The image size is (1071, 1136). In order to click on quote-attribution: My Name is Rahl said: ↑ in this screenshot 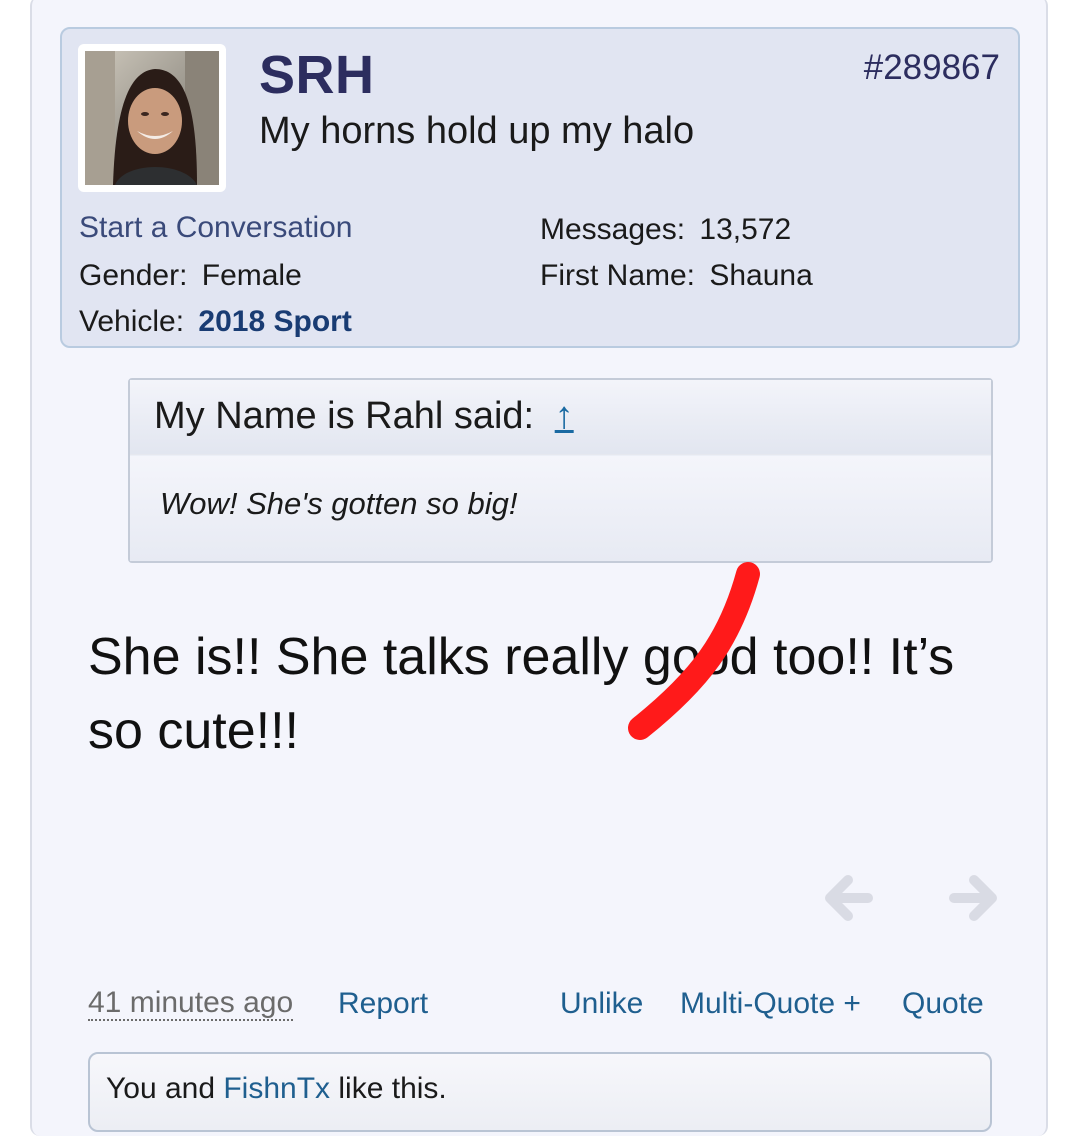, I will do `click(364, 416)`.